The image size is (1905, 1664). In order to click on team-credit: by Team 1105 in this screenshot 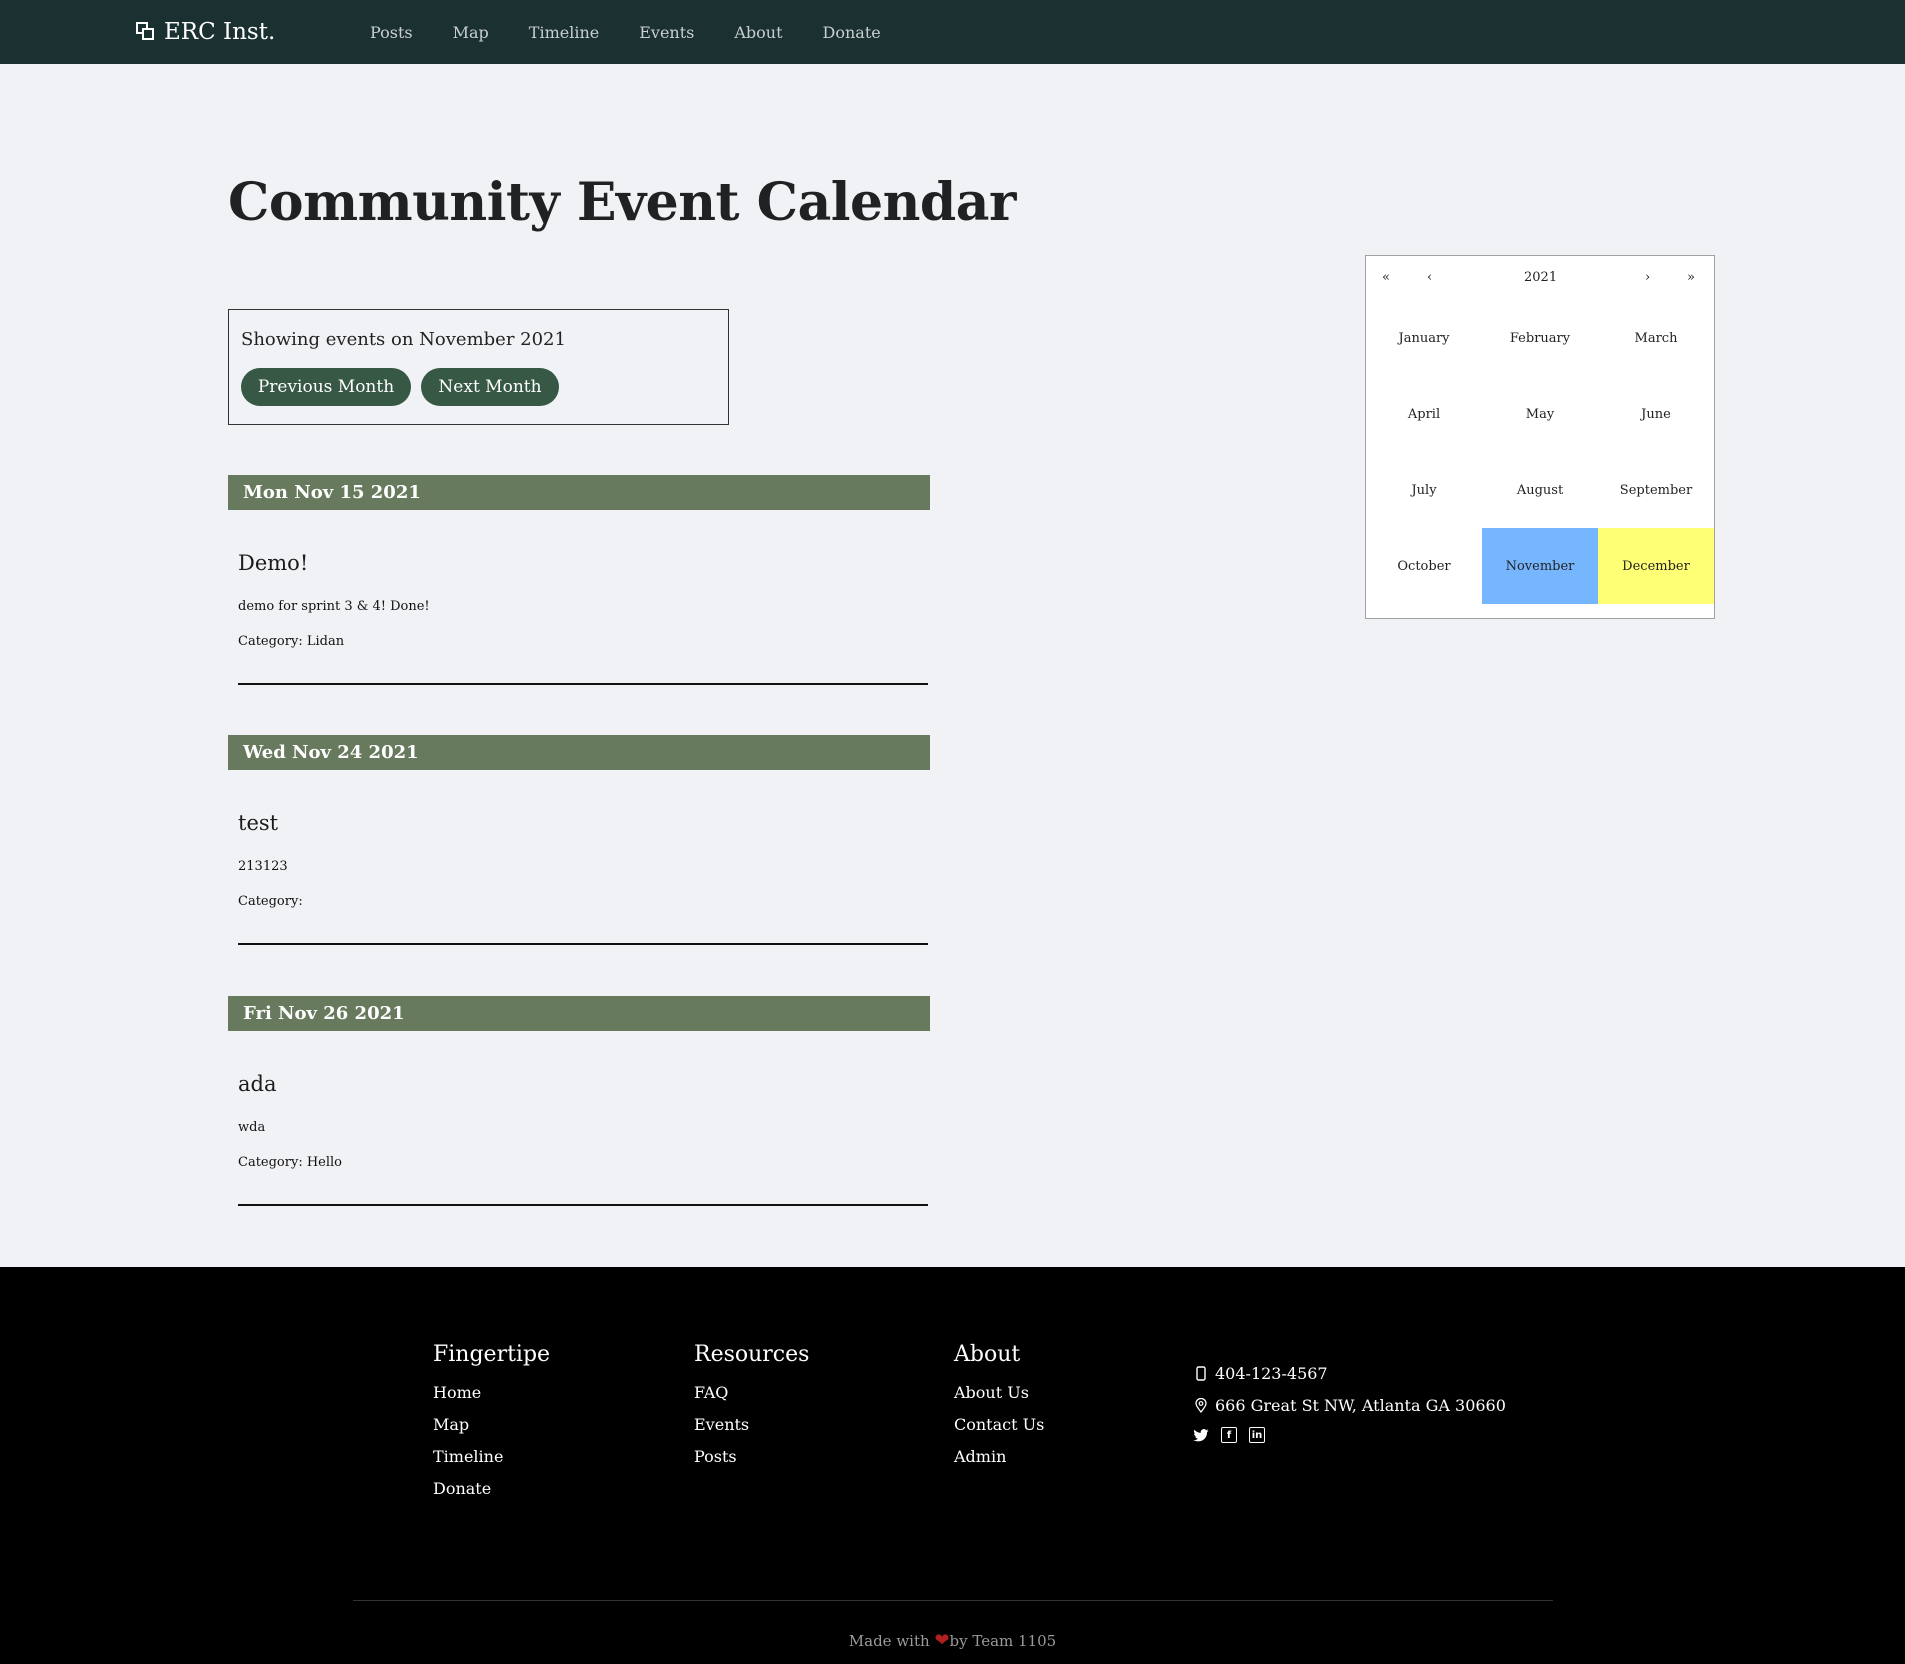, I will do `click(1003, 1641)`.